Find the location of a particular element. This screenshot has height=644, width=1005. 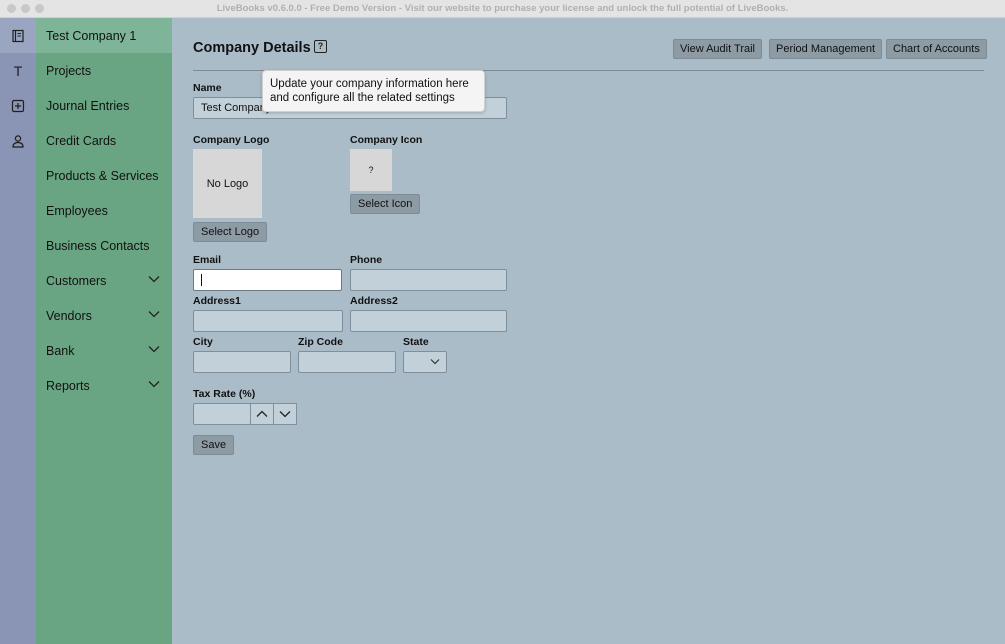

rail-item-user is located at coordinates (18, 140).